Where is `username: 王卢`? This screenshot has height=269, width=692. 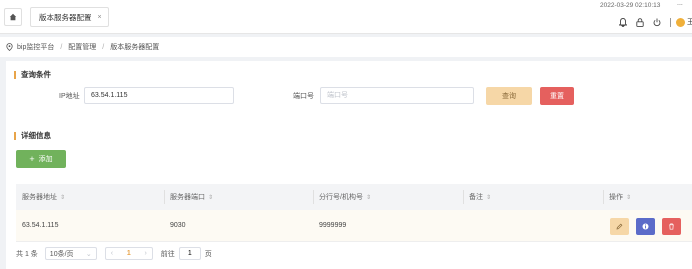
username: 王卢 is located at coordinates (689, 22).